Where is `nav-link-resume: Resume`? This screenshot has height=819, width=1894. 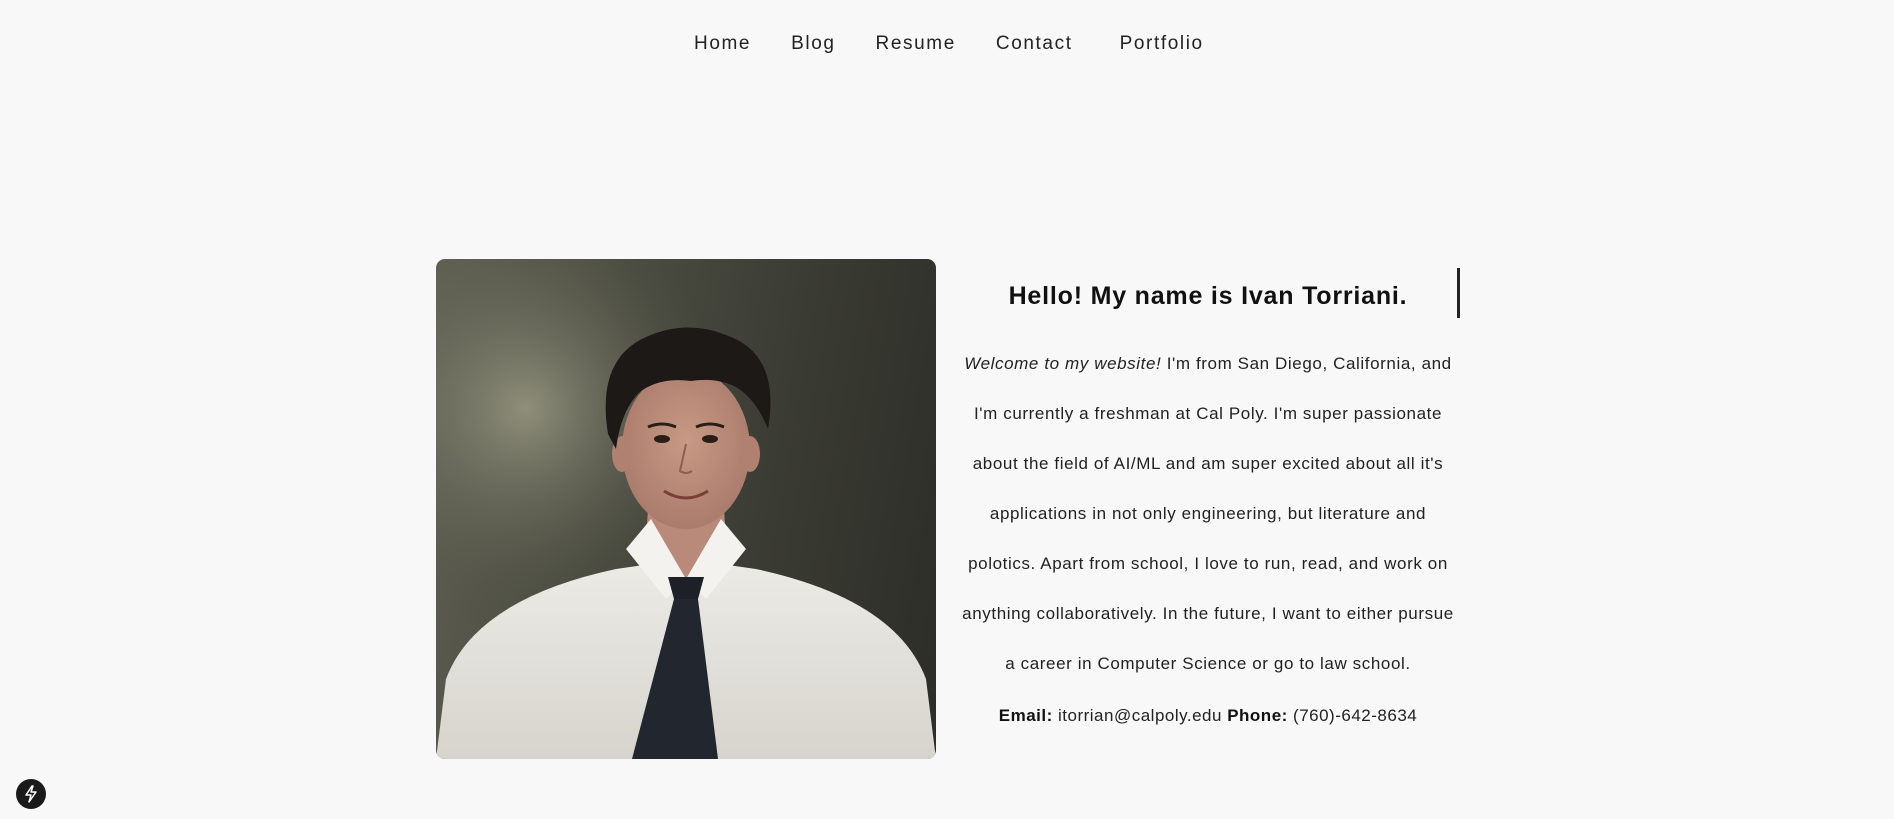
nav-link-resume: Resume is located at coordinates (916, 44).